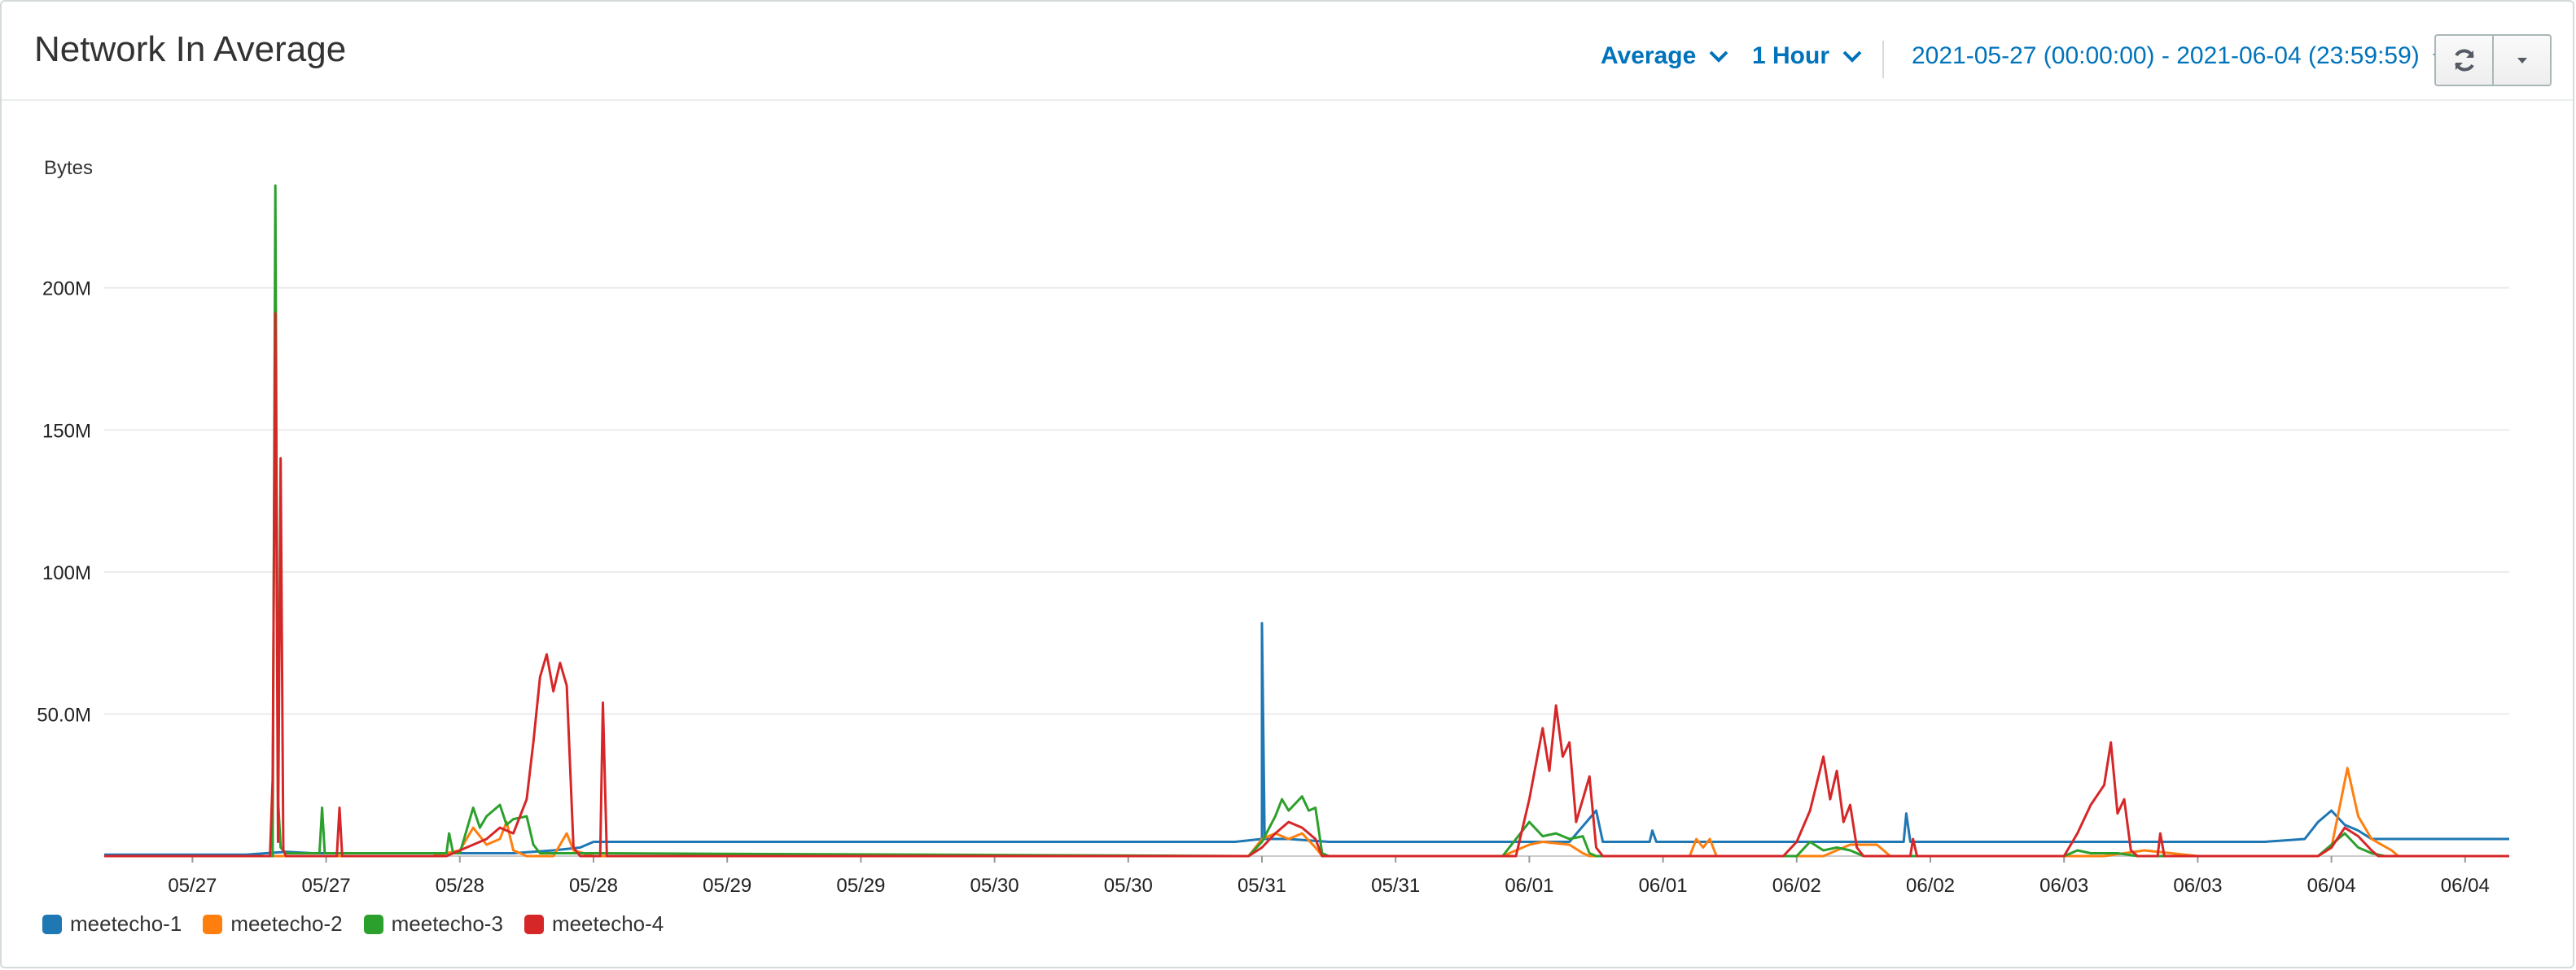 The height and width of the screenshot is (970, 2576). I want to click on legend-label: meetecho-1, so click(126, 923).